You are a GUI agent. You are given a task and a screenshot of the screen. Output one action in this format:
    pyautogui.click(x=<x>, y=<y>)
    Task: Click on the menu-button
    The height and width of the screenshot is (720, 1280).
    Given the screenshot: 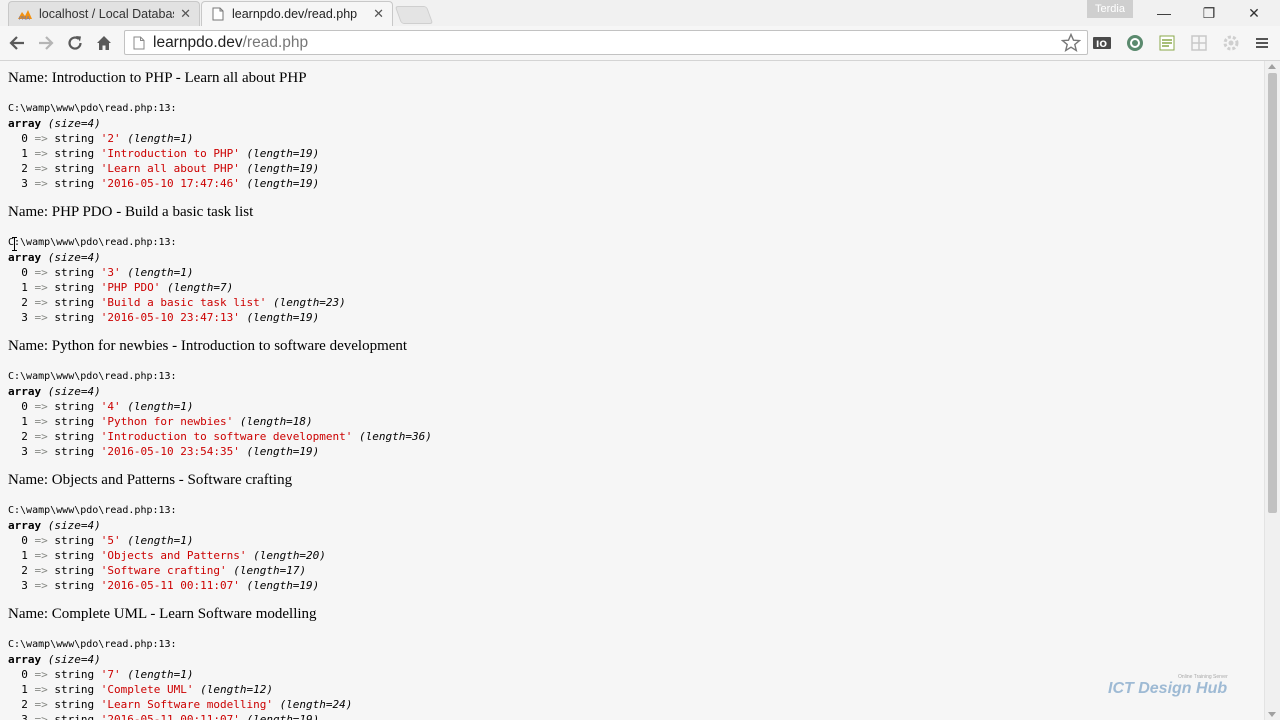 What is the action you would take?
    pyautogui.click(x=1262, y=43)
    